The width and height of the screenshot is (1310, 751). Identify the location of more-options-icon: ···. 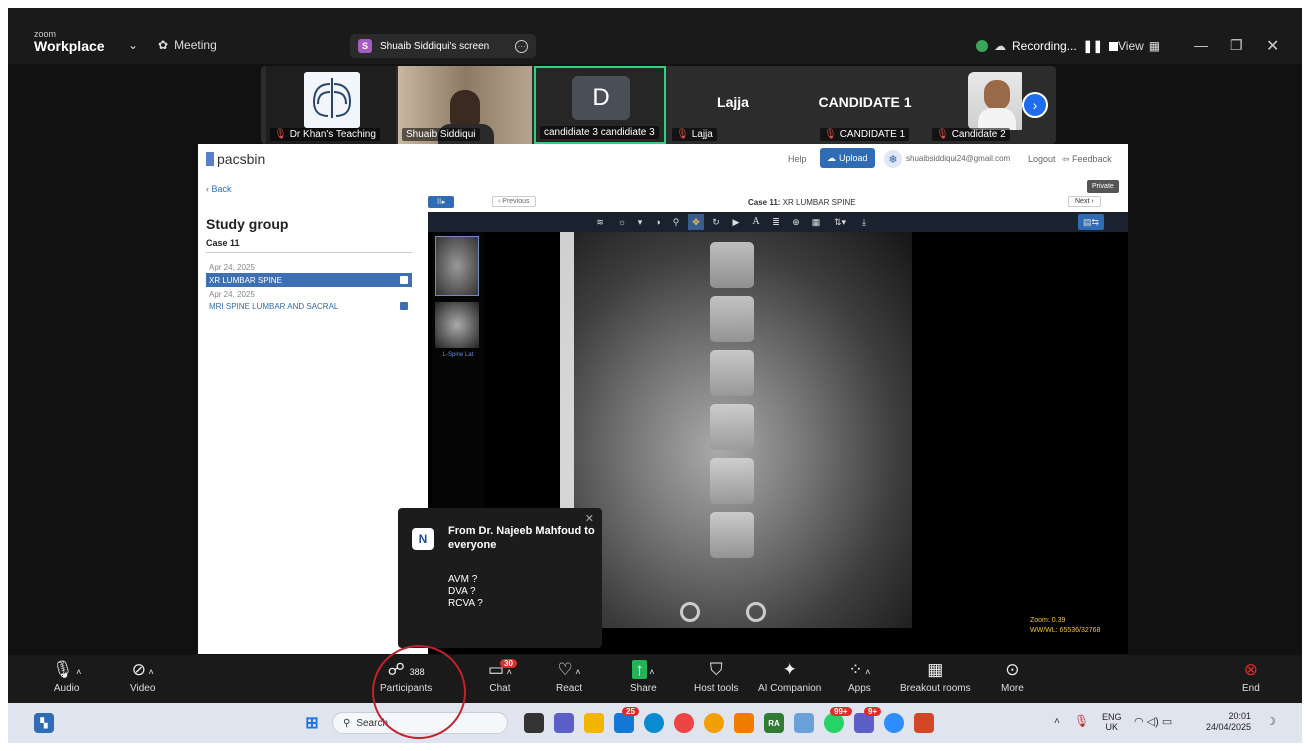
(521, 46).